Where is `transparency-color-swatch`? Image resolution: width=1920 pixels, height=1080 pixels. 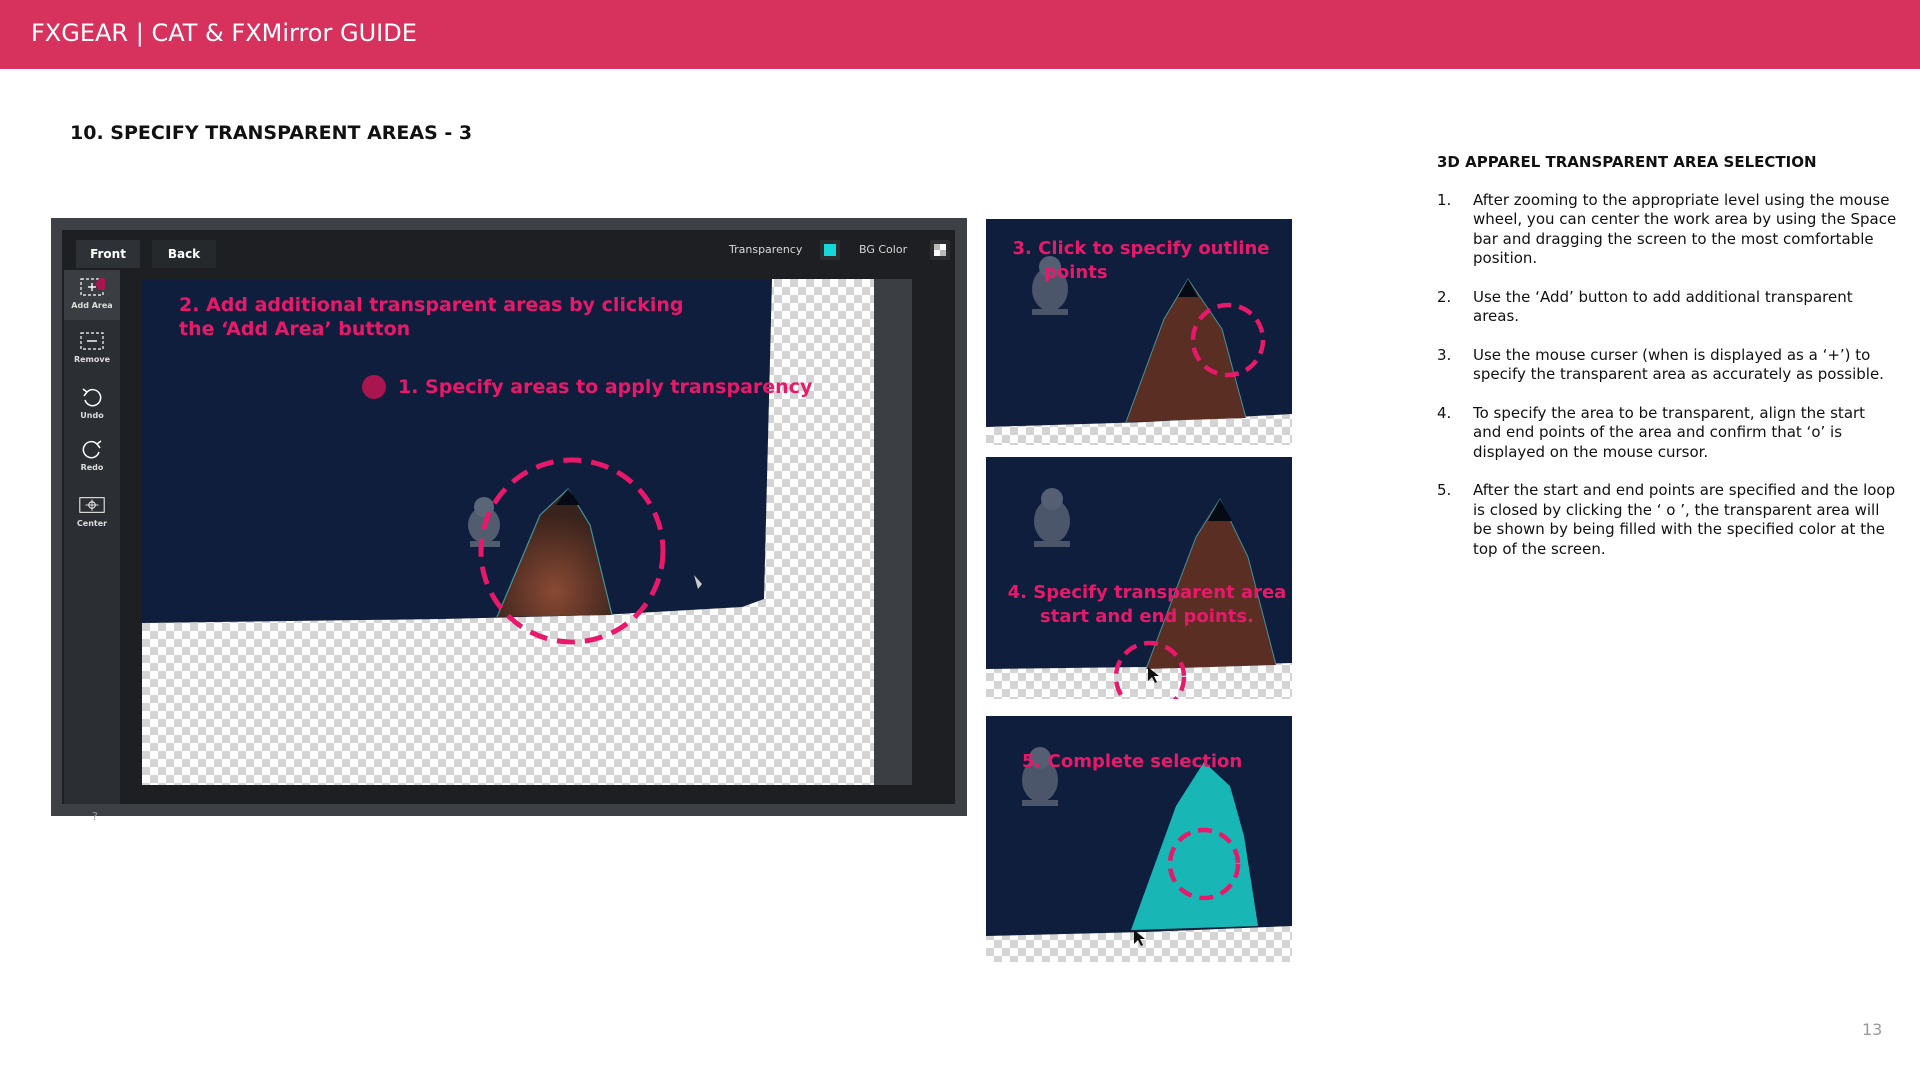
transparency-color-swatch is located at coordinates (830, 250).